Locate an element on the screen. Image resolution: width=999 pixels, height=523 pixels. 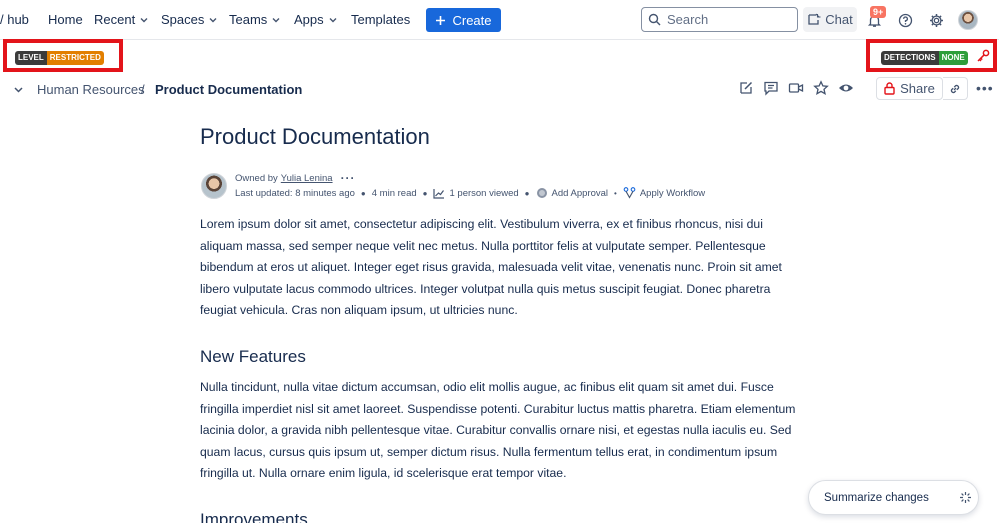
settings-button is located at coordinates (936, 20).